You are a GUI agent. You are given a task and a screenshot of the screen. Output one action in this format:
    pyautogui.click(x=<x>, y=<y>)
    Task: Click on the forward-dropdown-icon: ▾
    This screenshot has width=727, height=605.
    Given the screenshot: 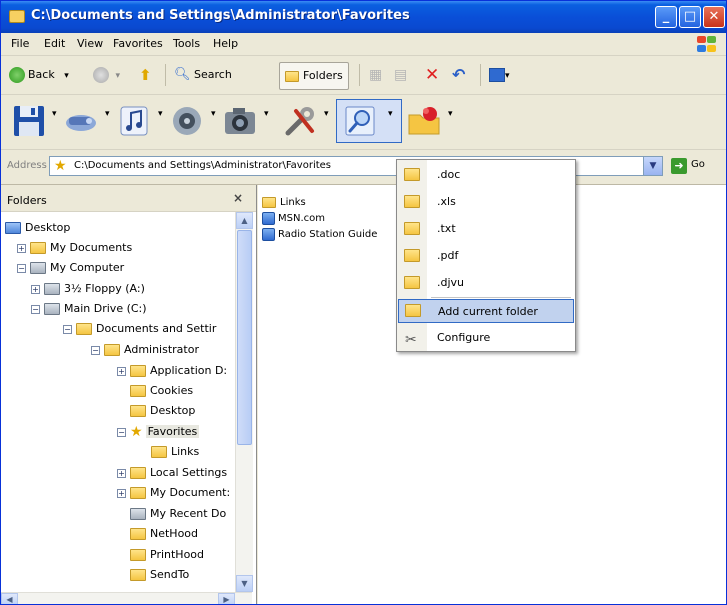 What is the action you would take?
    pyautogui.click(x=118, y=76)
    